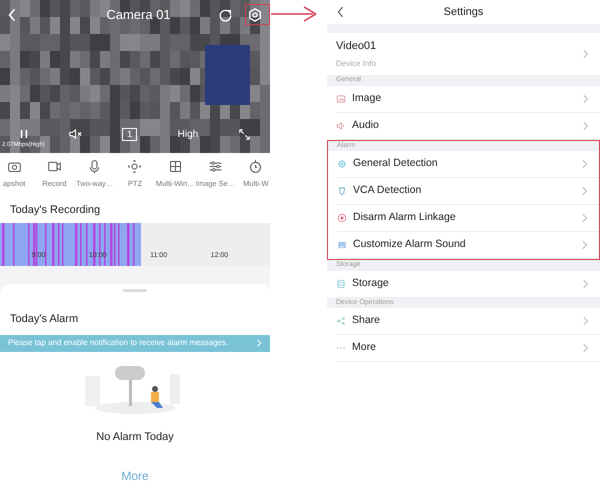  What do you see at coordinates (341, 283) in the screenshot?
I see `database-icon` at bounding box center [341, 283].